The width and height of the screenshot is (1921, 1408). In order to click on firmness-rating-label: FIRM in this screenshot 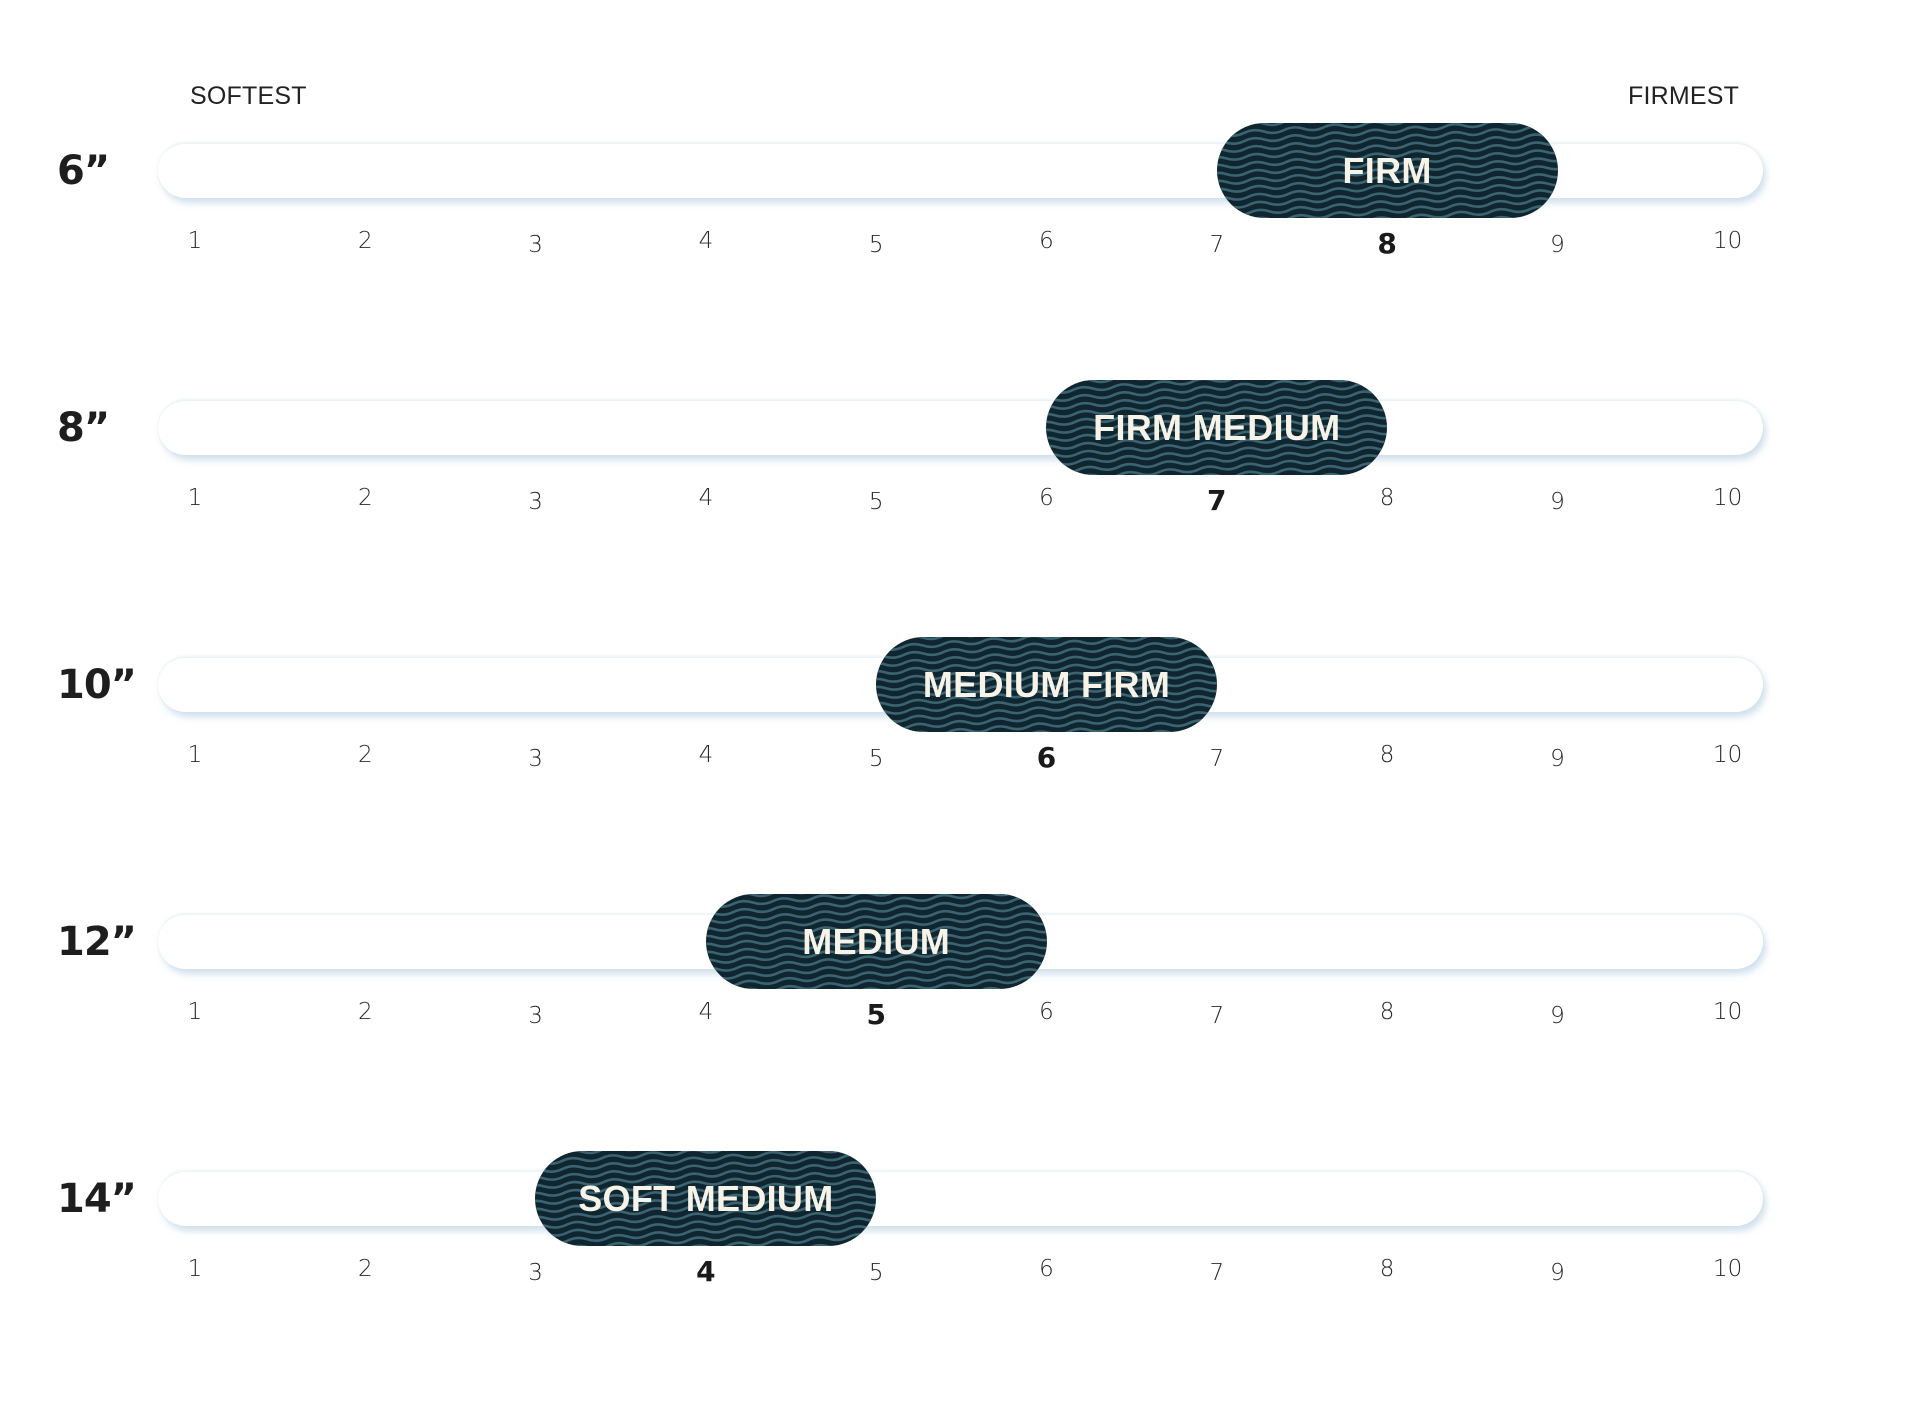, I will do `click(1387, 170)`.